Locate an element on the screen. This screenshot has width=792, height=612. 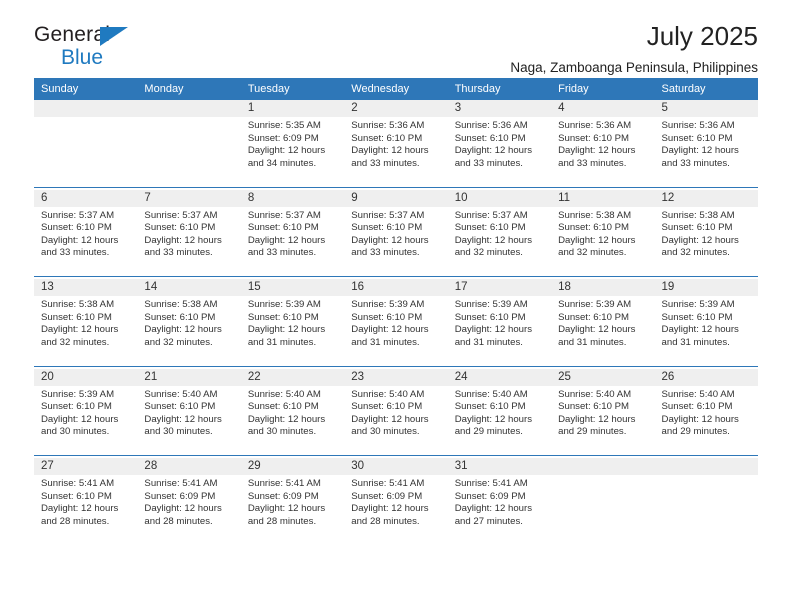
general-blue-logo: General Blue is located at coordinates (94, 50).